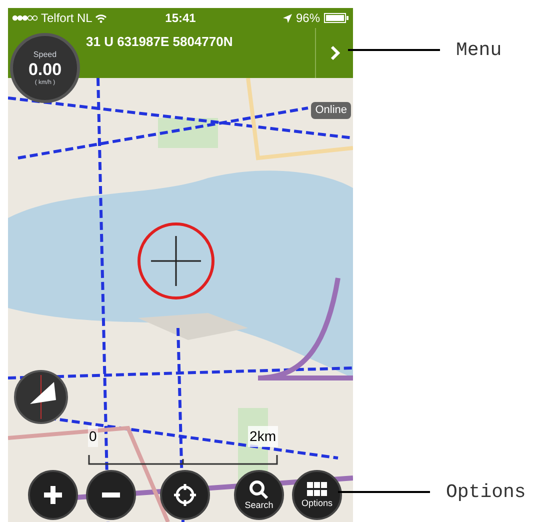 This screenshot has width=560, height=522. Describe the element at coordinates (317, 490) in the screenshot. I see `grid-icon` at that location.